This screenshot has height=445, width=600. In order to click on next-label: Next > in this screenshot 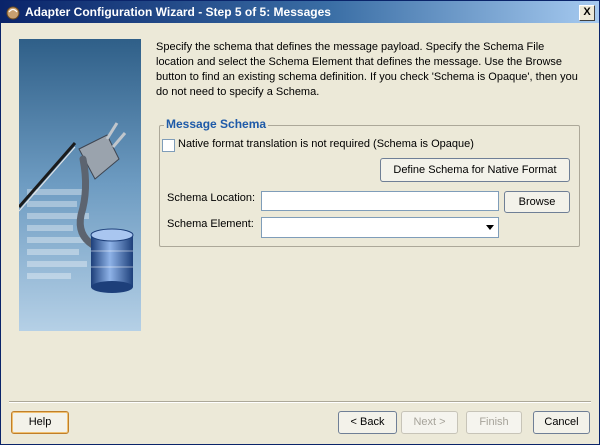, I will do `click(429, 422)`.